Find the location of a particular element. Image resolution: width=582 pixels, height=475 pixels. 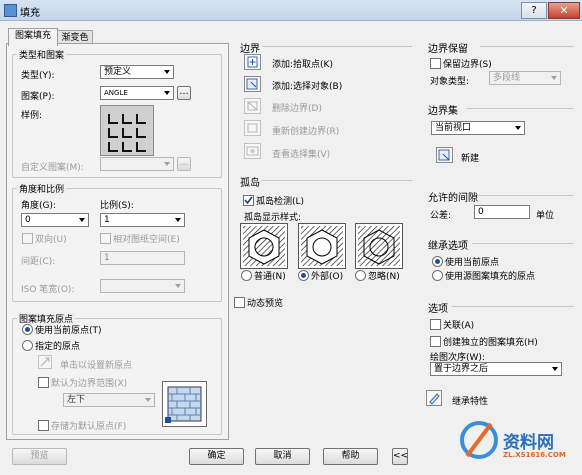

double-checkbox is located at coordinates (27, 238).